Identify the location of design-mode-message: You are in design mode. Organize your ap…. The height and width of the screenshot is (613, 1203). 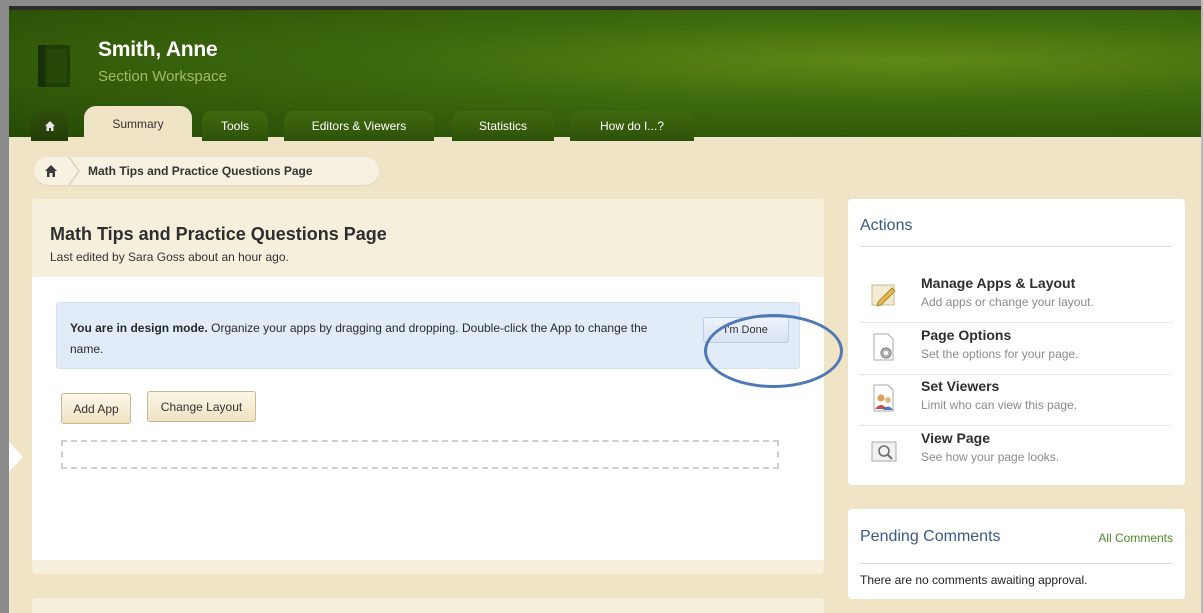
(365, 339).